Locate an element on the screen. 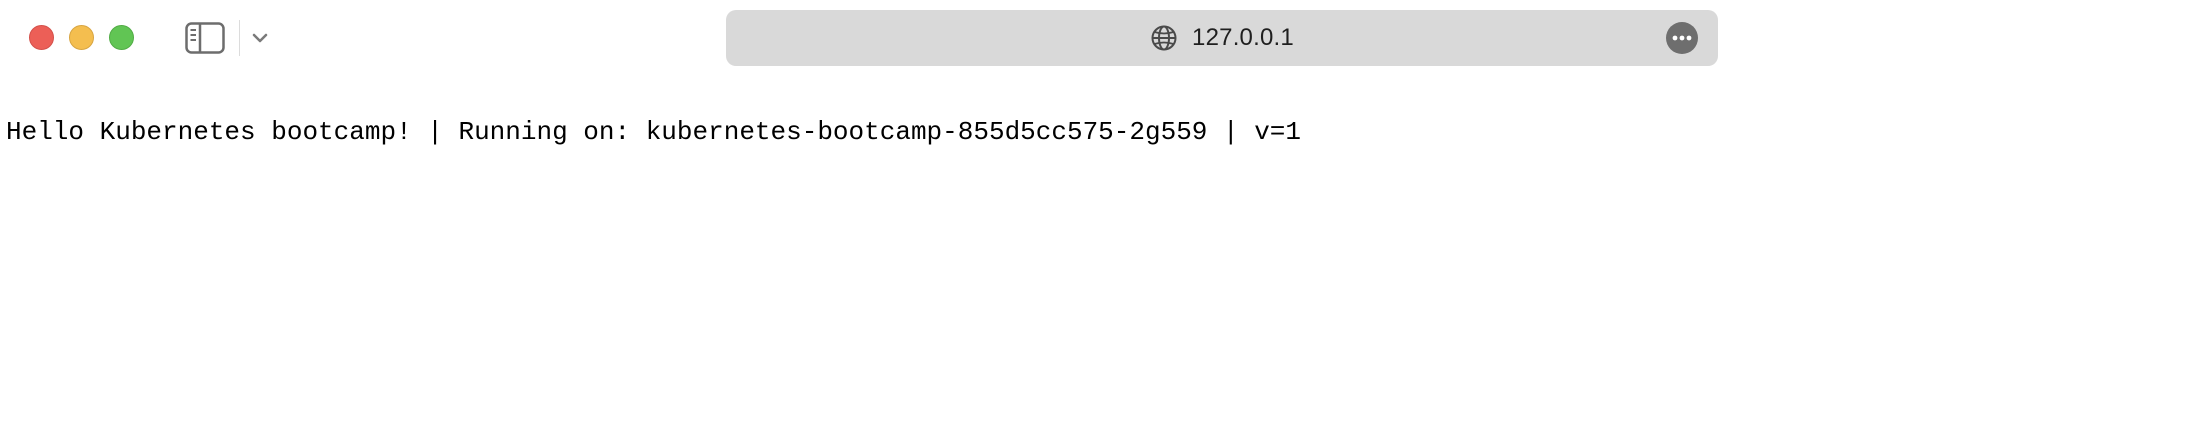 Image resolution: width=2194 pixels, height=448 pixels. globe-icon is located at coordinates (1164, 38).